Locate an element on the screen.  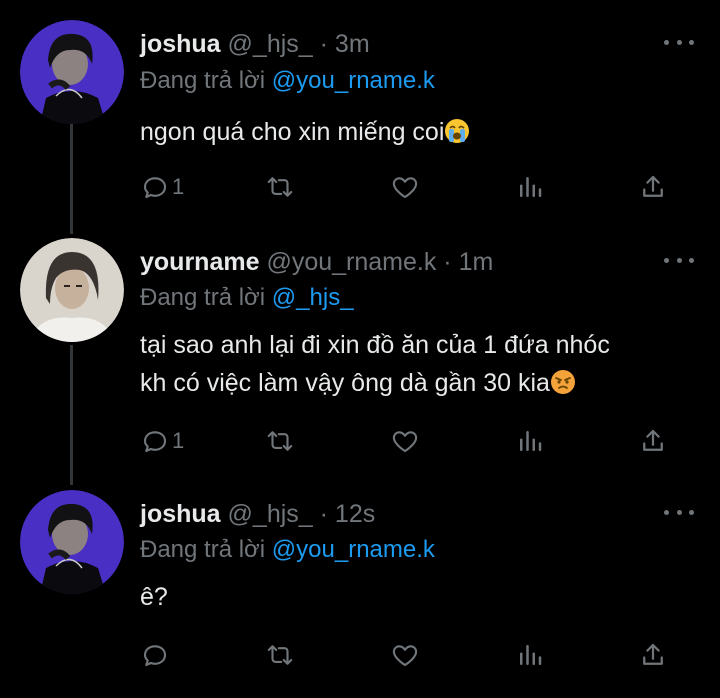
tweet-text: ngon quá cho xin miếng coi is located at coordinates (420, 132).